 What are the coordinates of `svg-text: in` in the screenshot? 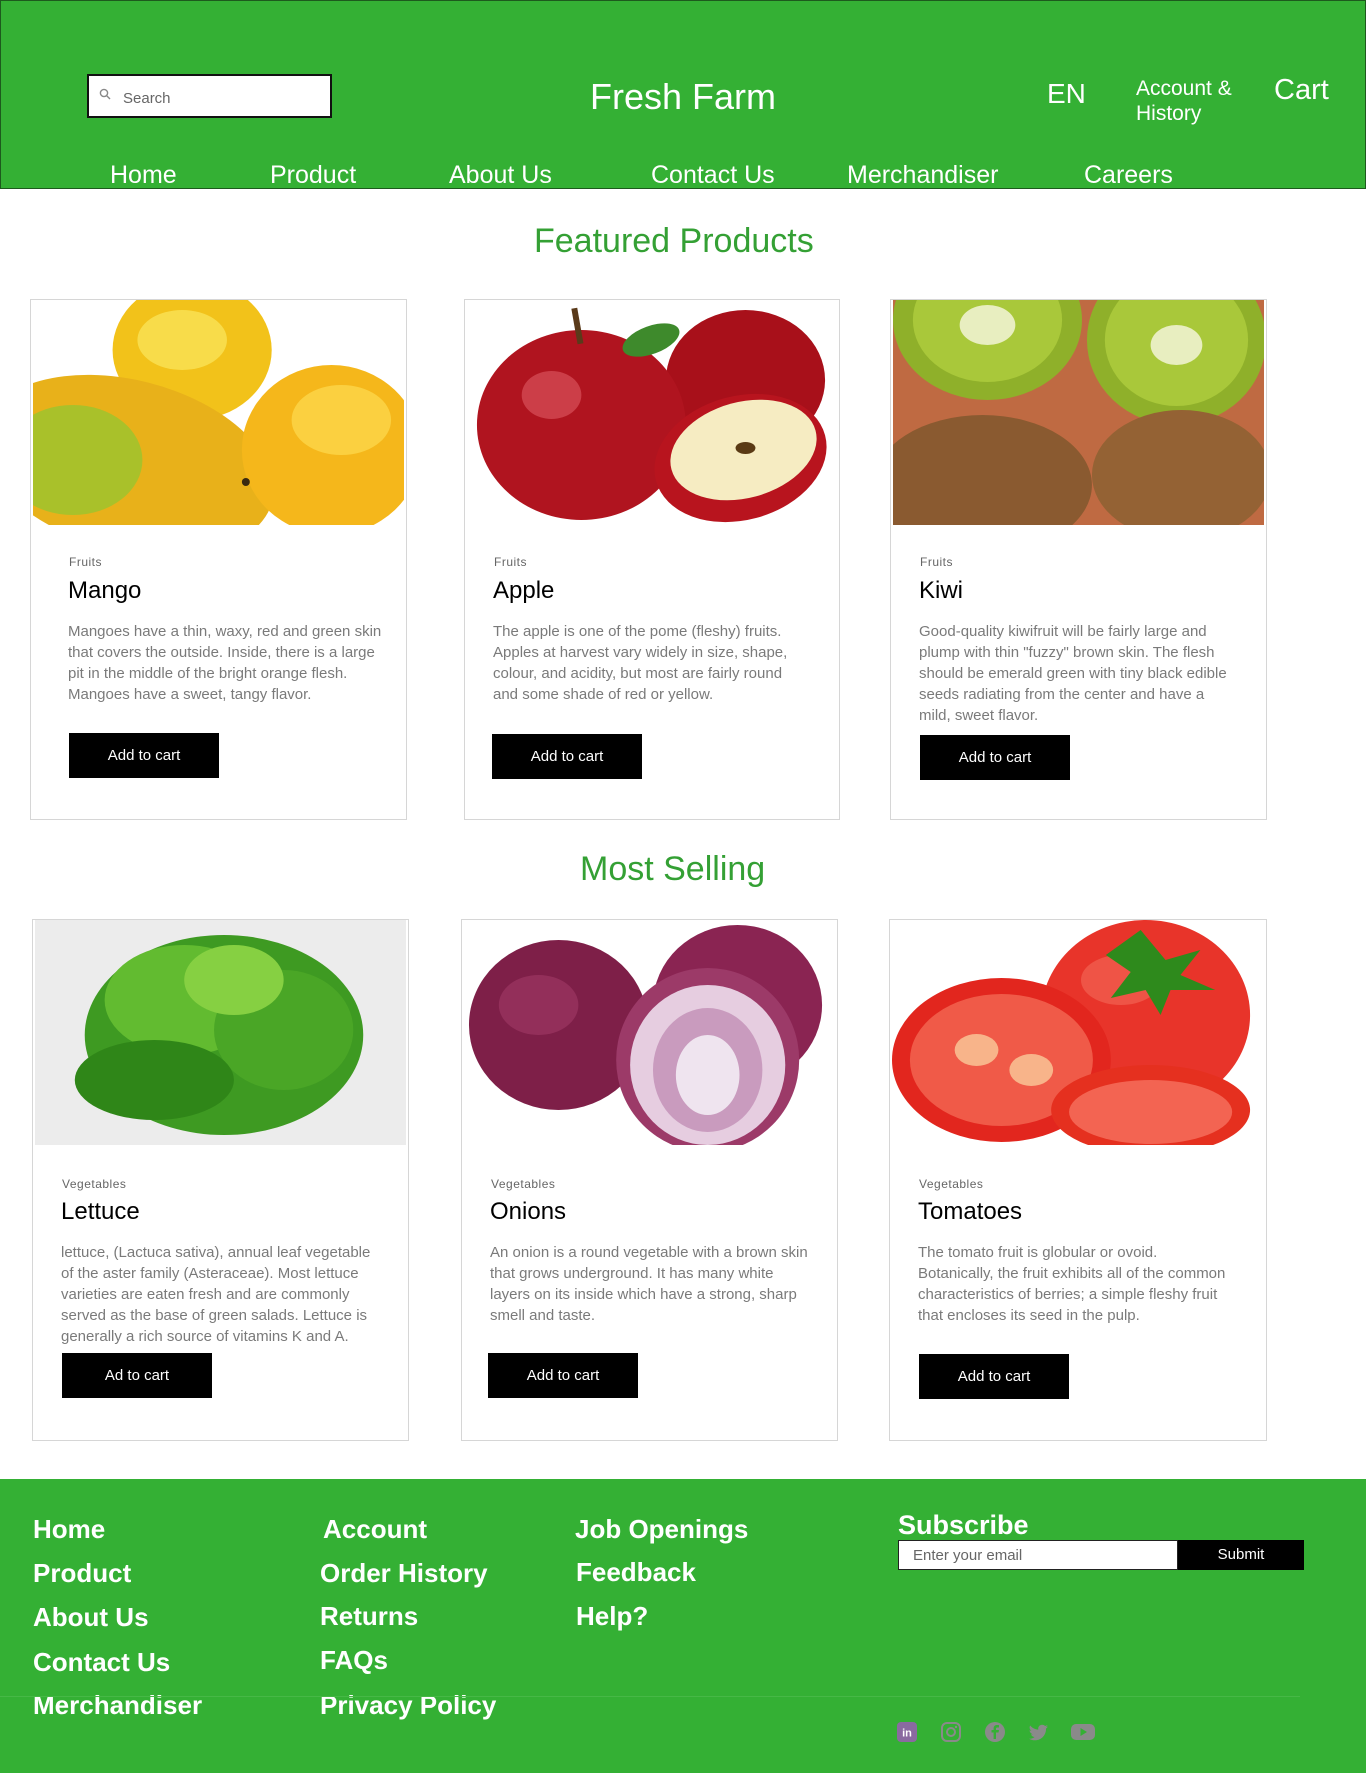 It's located at (907, 1734).